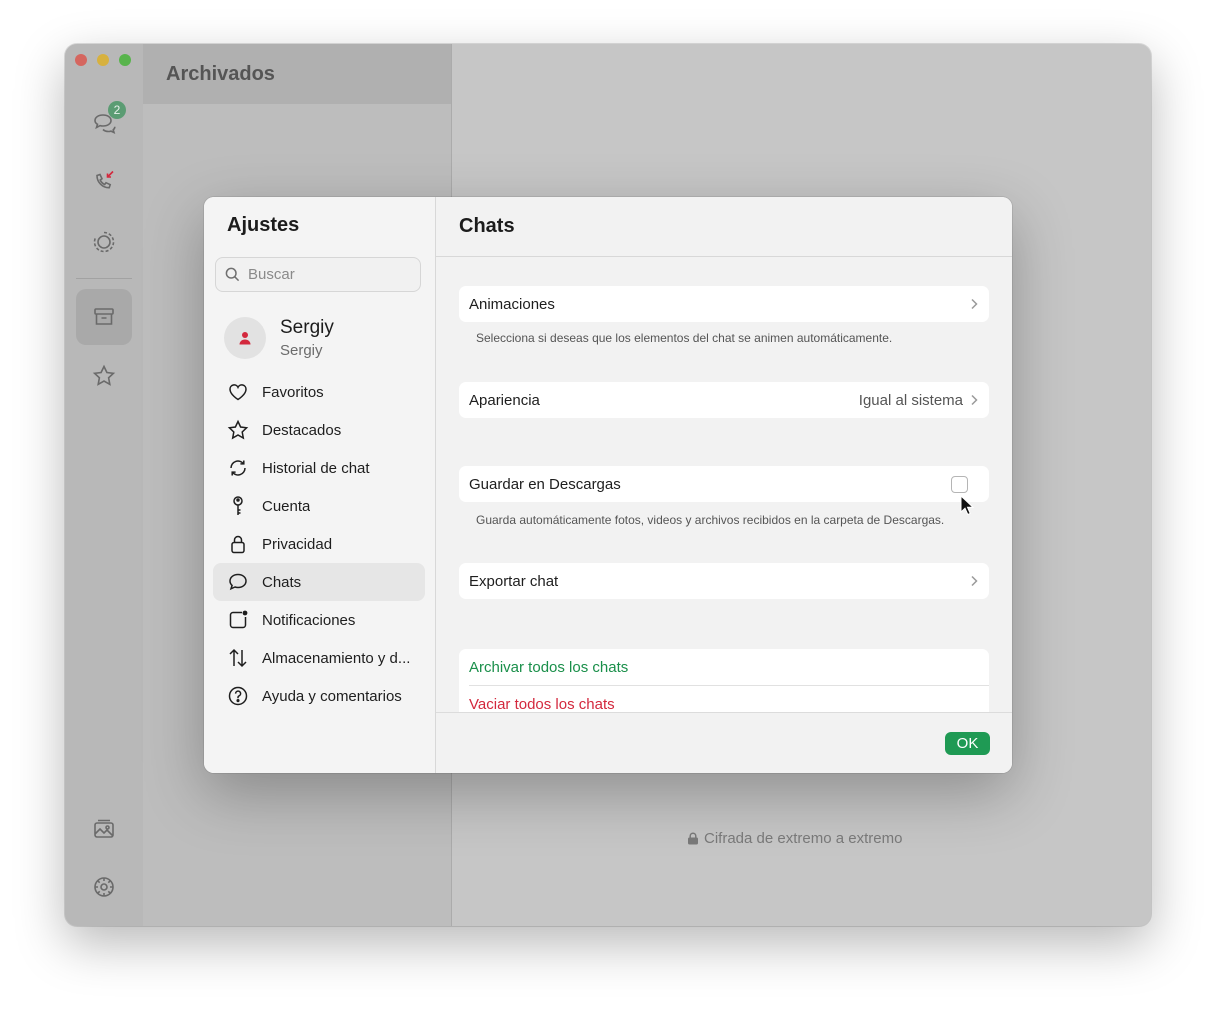 This screenshot has width=1216, height=1012. I want to click on settings-sidebar: Ajustes Sergiy Sergiy Favoritos Desta, so click(320, 485).